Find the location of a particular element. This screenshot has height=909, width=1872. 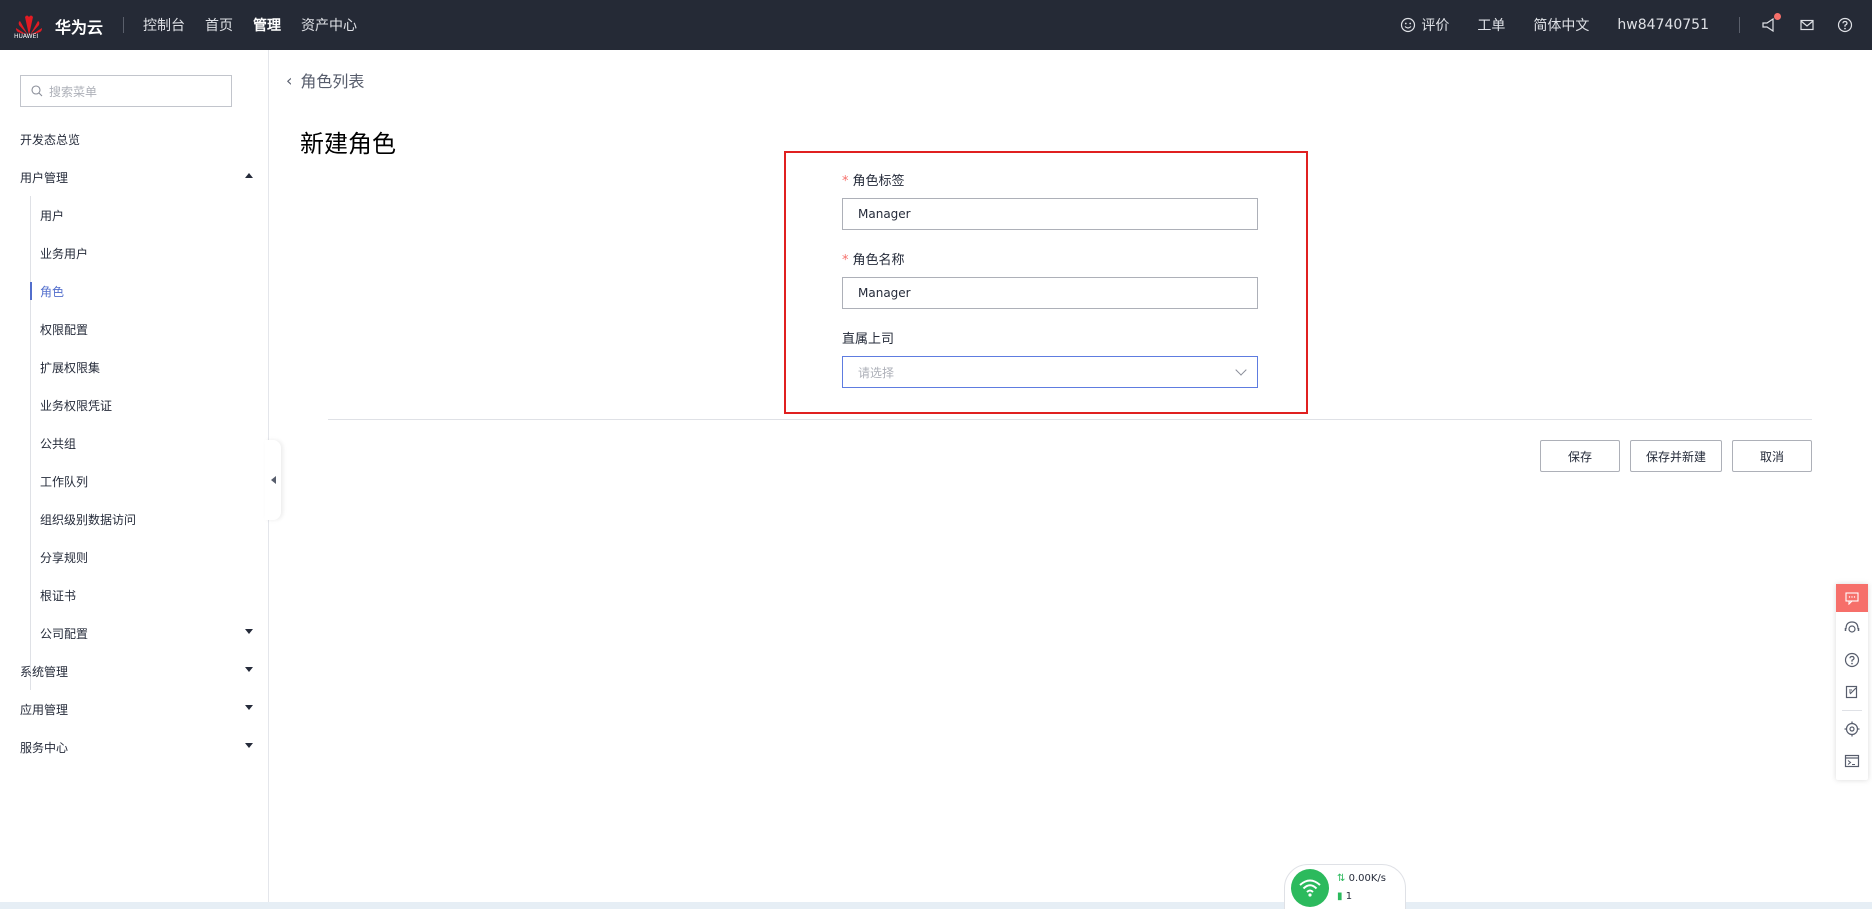

role-label-field: * 角色标签 Manager is located at coordinates (1050, 200).